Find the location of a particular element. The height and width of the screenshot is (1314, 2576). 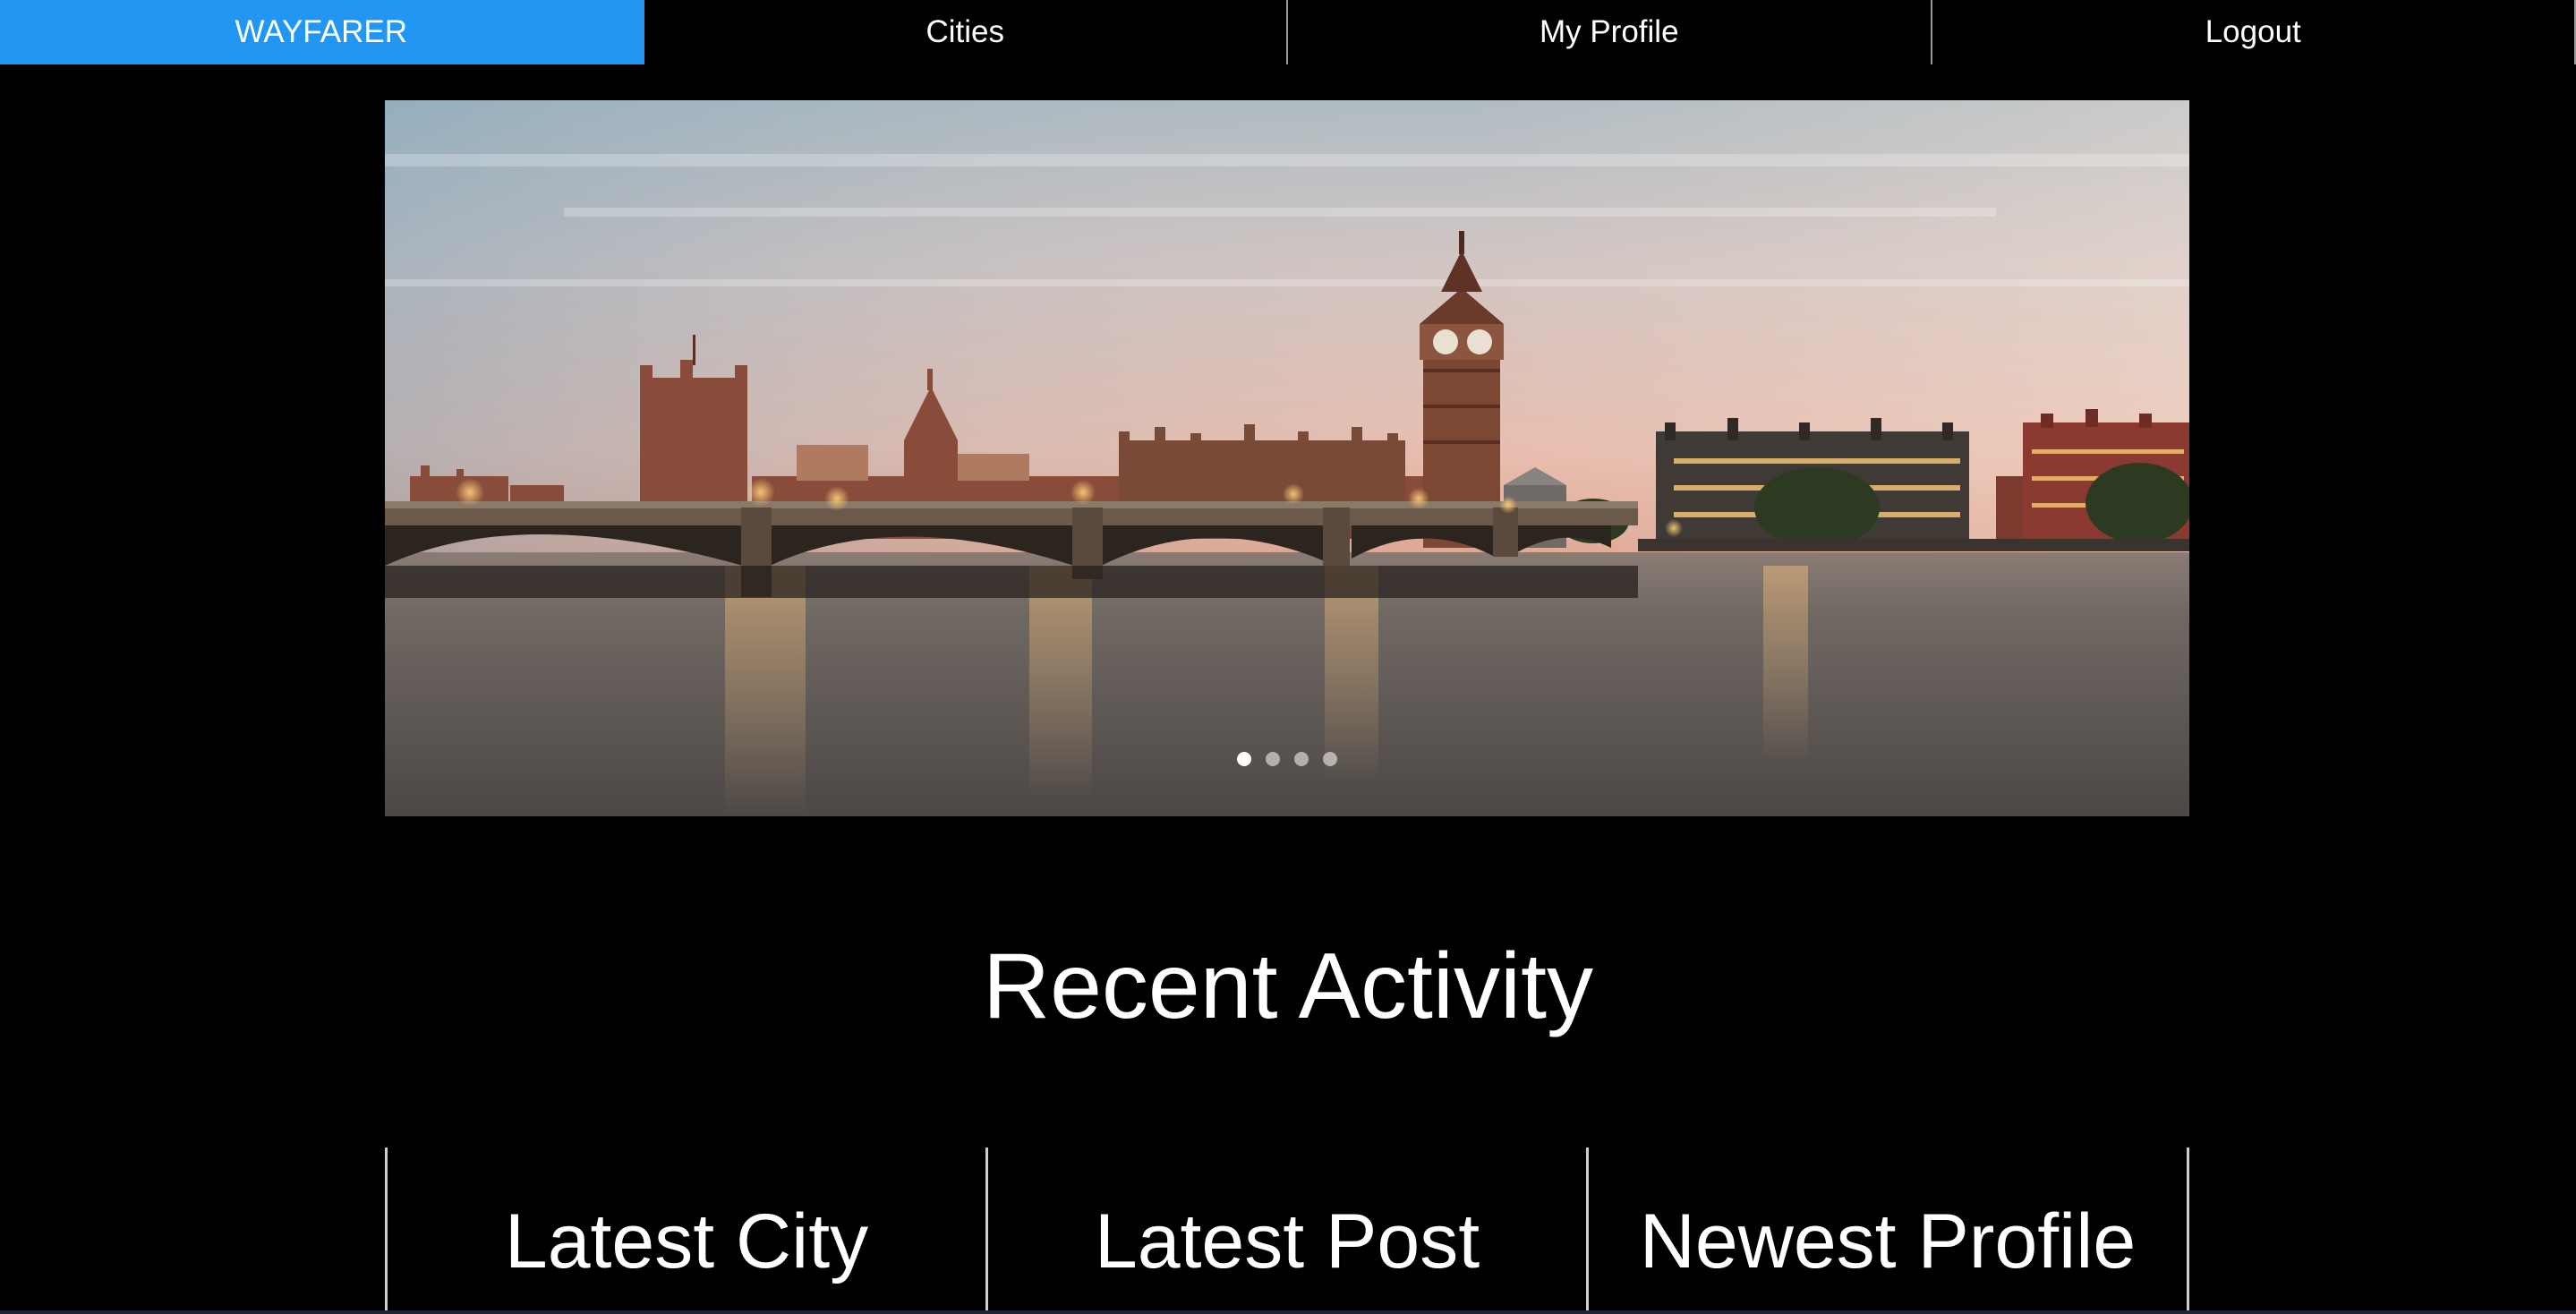

latest-post-column: Latest Post is located at coordinates (1285, 1231).